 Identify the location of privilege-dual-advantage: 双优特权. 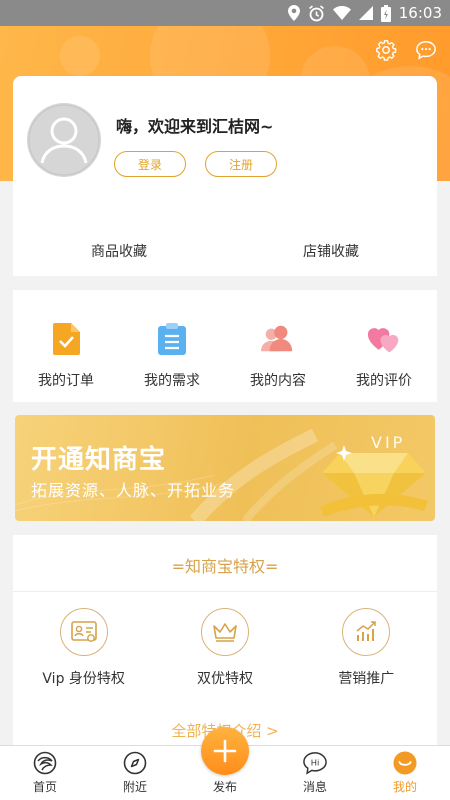
(224, 648).